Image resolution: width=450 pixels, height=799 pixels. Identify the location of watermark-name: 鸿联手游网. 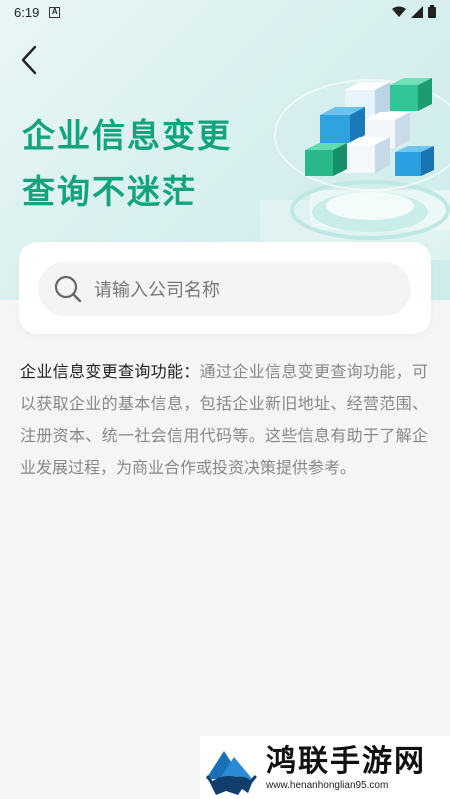
(346, 761).